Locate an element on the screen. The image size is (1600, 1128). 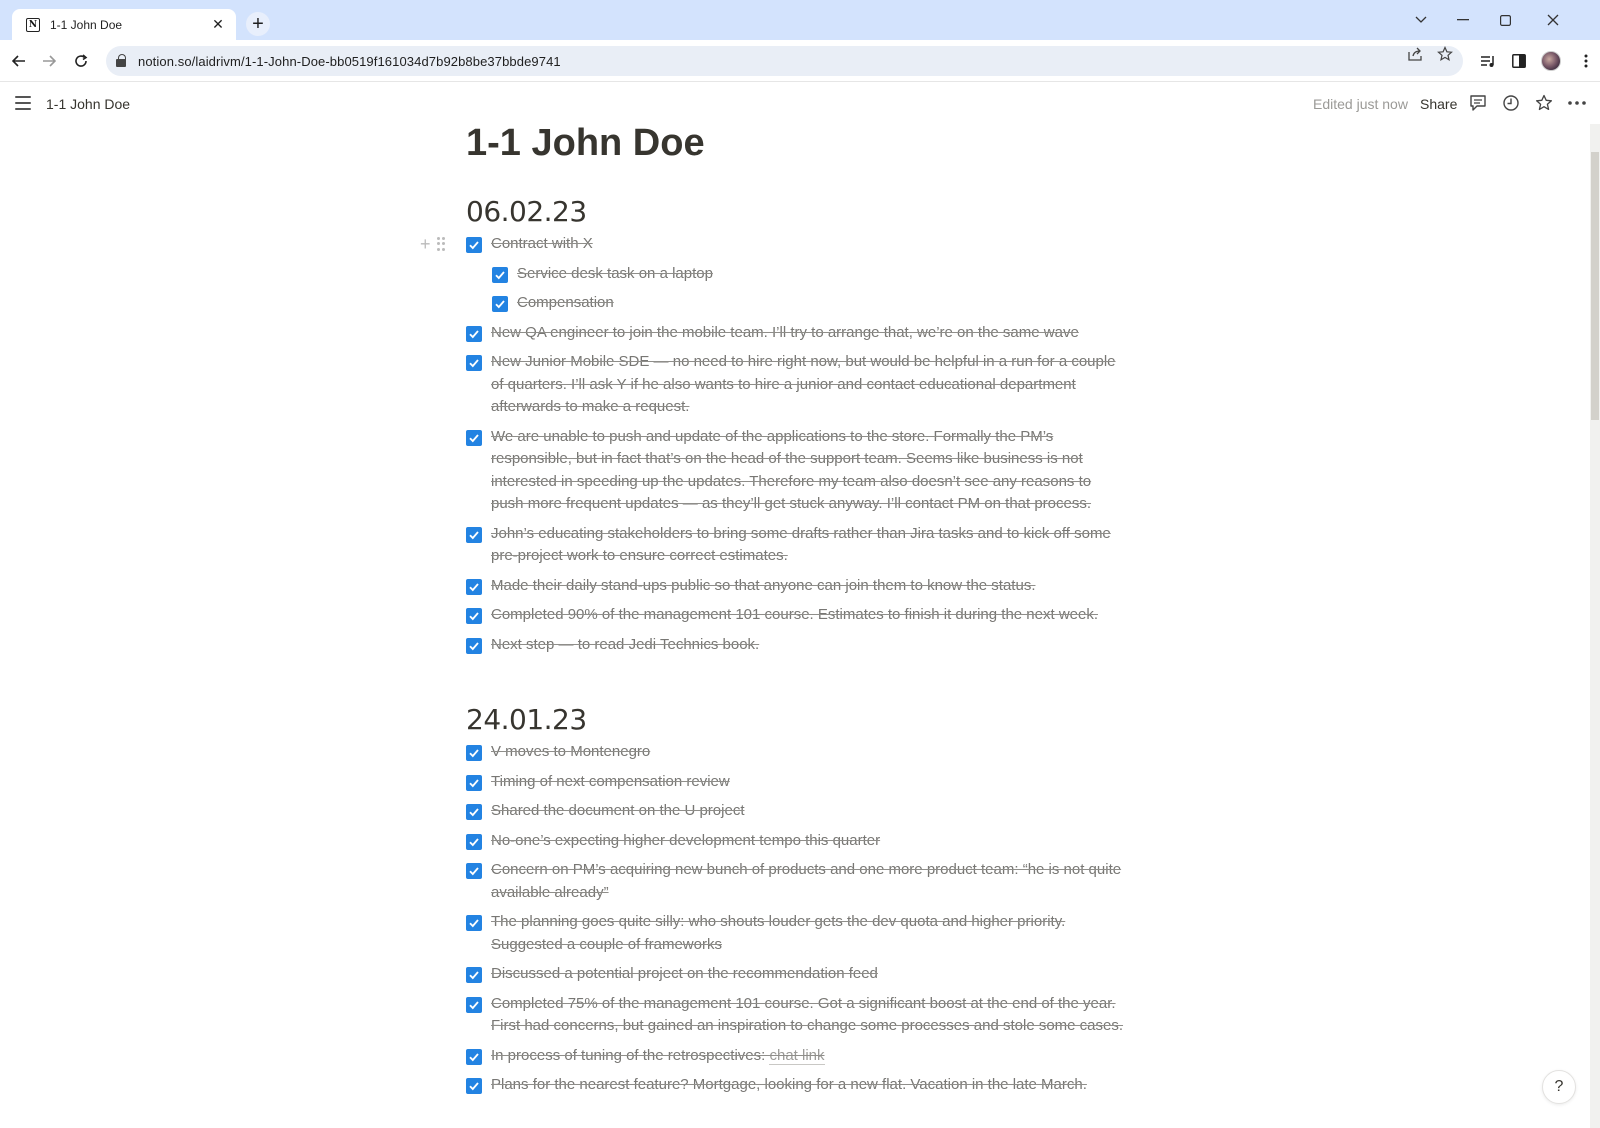
todo-text: Next step — to read Jedi Technics book. is located at coordinates (625, 645).